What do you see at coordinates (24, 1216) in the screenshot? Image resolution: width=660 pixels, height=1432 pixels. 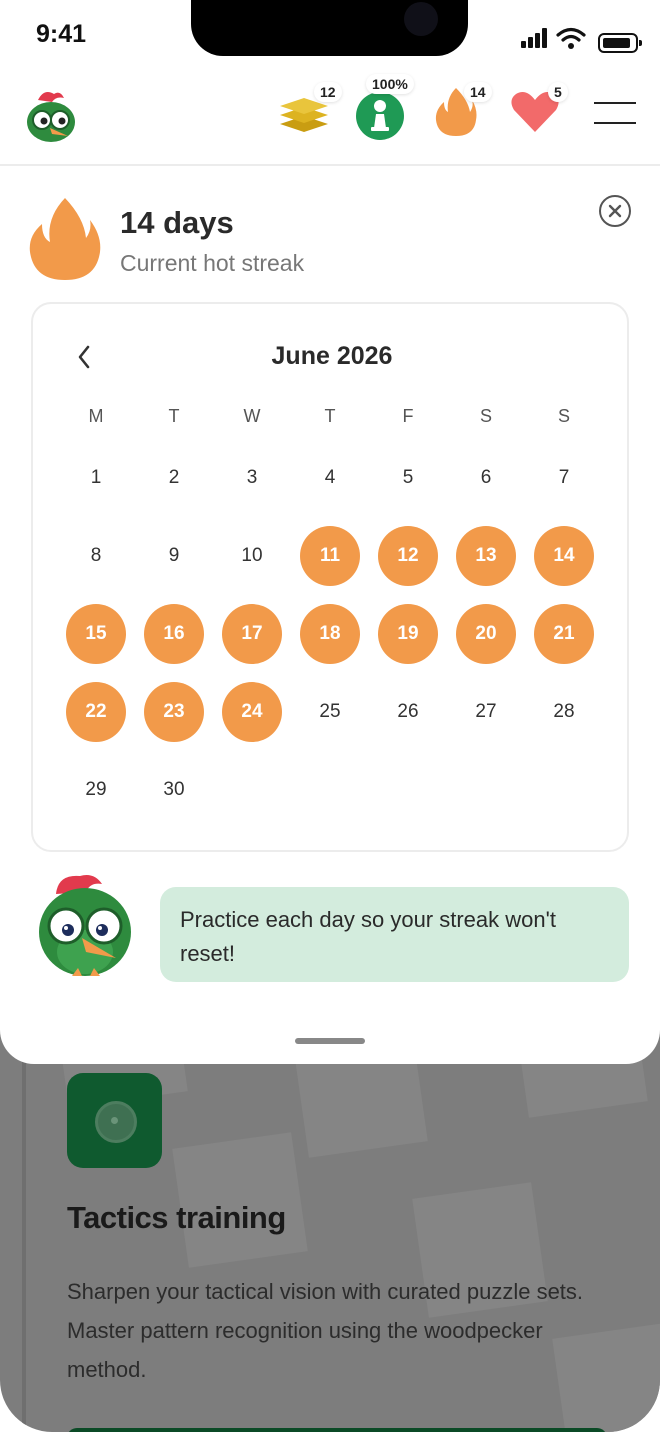 I see `background-rail` at bounding box center [24, 1216].